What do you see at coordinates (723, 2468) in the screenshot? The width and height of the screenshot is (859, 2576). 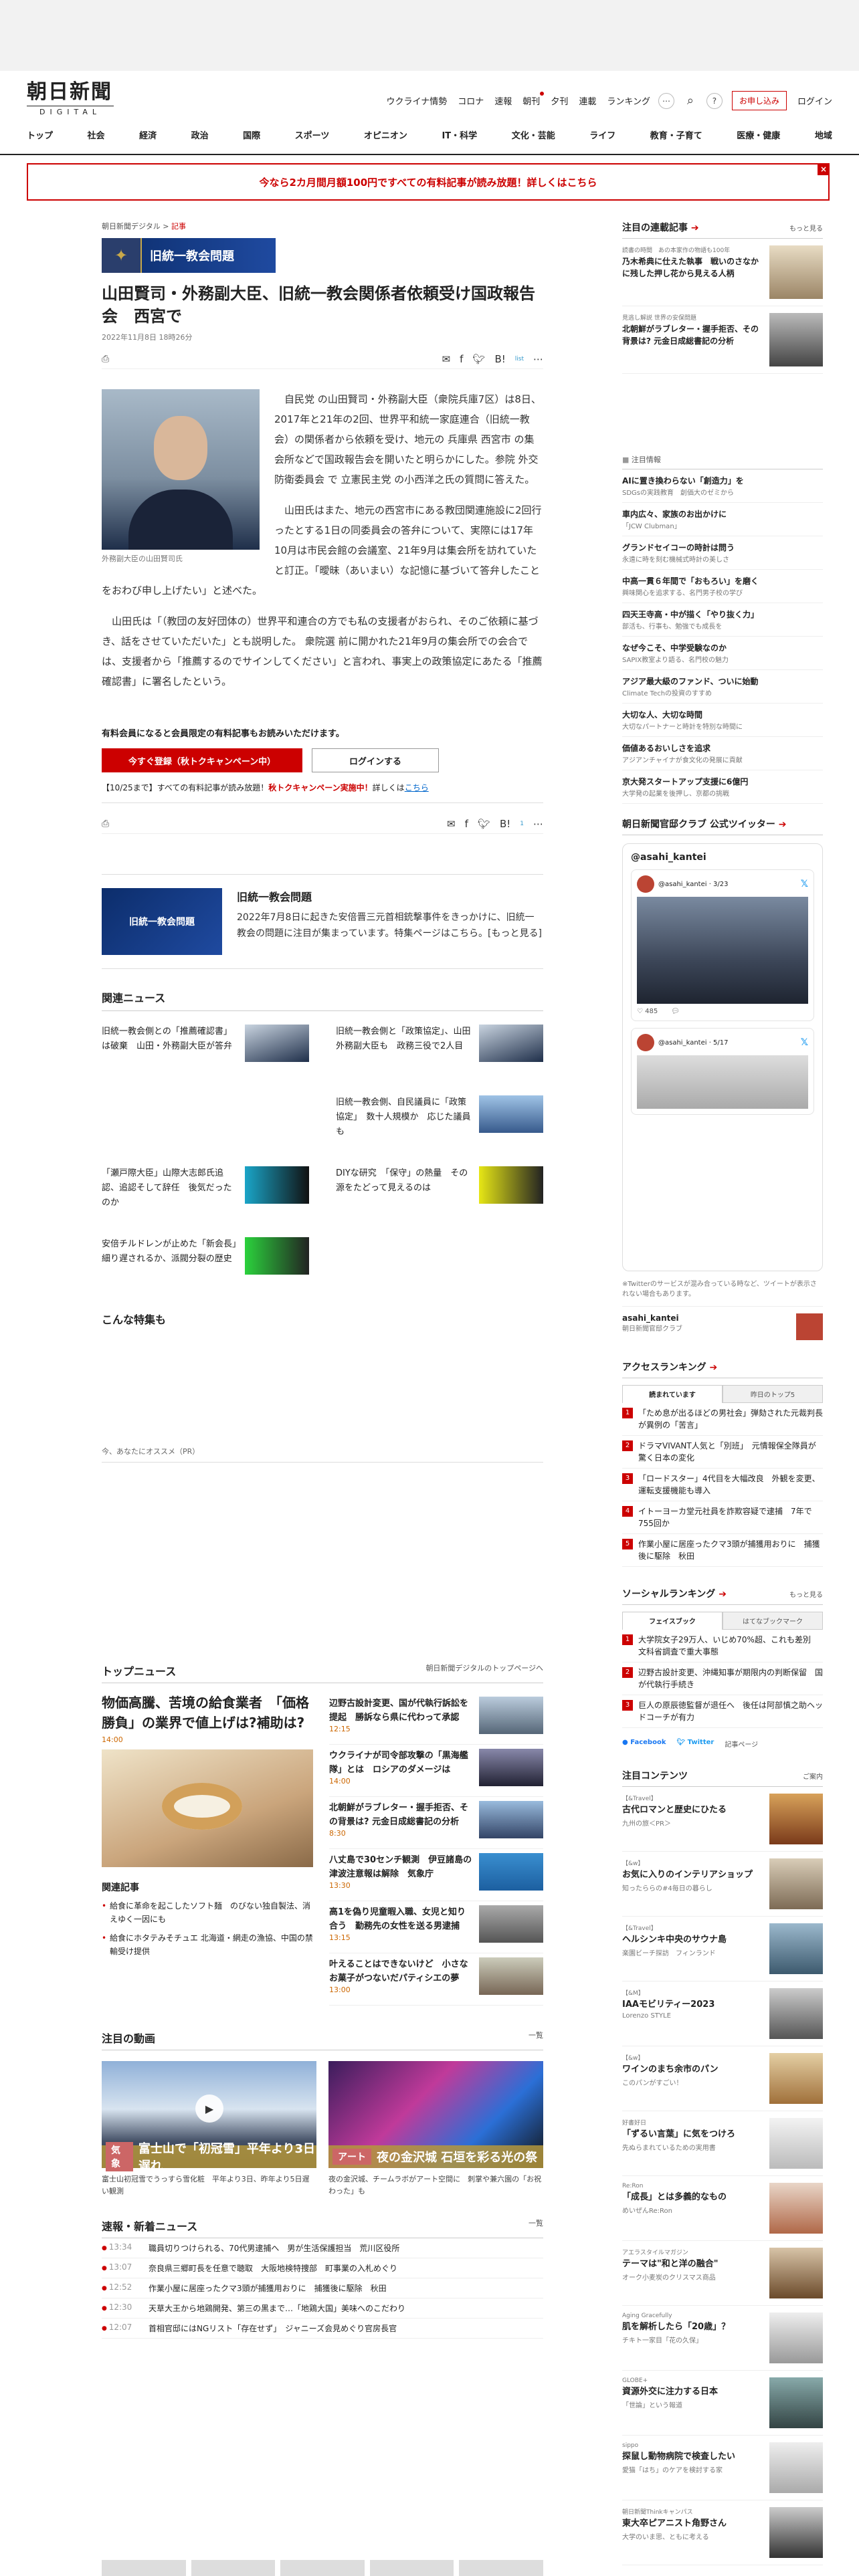 I see `content-item: sippo 探鼠し動物病院で検査したい 愛猫「はち」のケアを検討する家` at bounding box center [723, 2468].